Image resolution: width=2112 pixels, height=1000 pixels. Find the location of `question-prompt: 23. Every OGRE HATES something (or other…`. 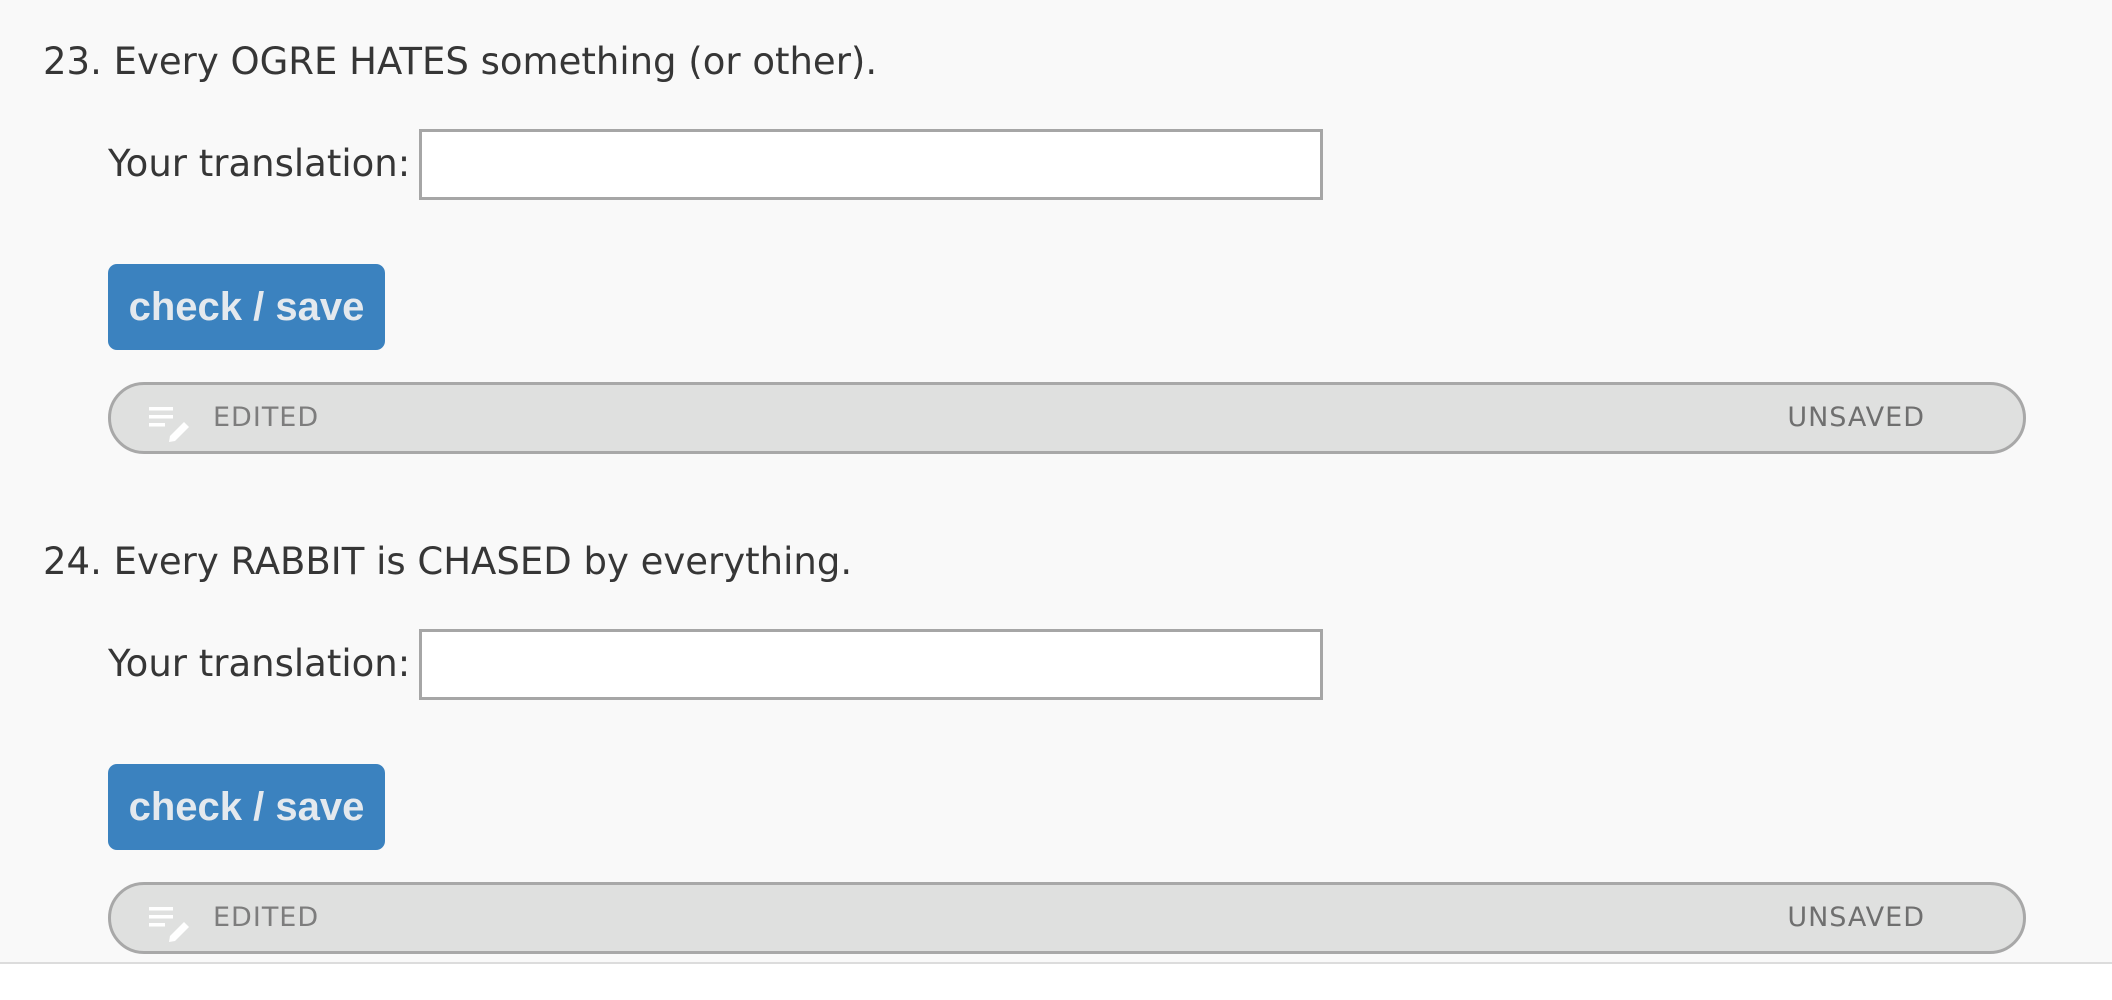

question-prompt: 23. Every OGRE HATES something (or other… is located at coordinates (460, 61).